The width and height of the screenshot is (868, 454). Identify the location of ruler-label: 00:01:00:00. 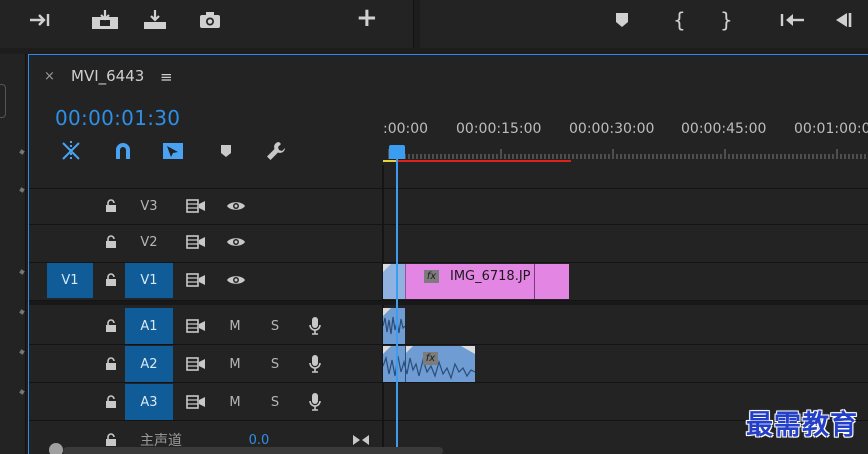
(831, 129).